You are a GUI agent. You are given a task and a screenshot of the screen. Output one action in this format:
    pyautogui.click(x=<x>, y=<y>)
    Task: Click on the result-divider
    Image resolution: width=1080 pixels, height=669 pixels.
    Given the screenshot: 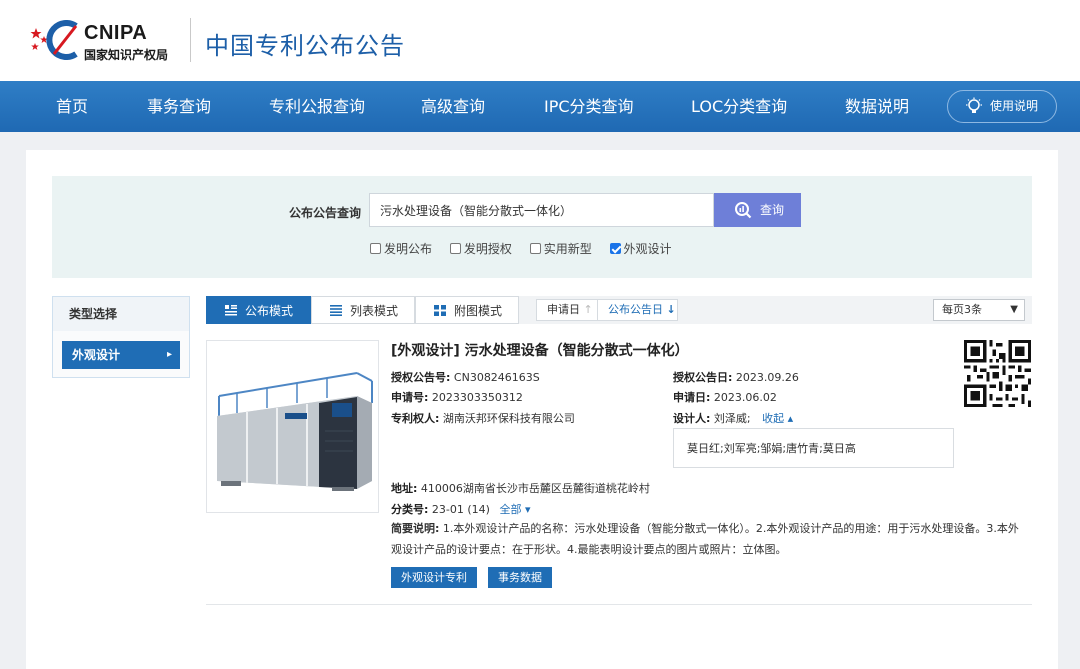 What is the action you would take?
    pyautogui.click(x=619, y=604)
    